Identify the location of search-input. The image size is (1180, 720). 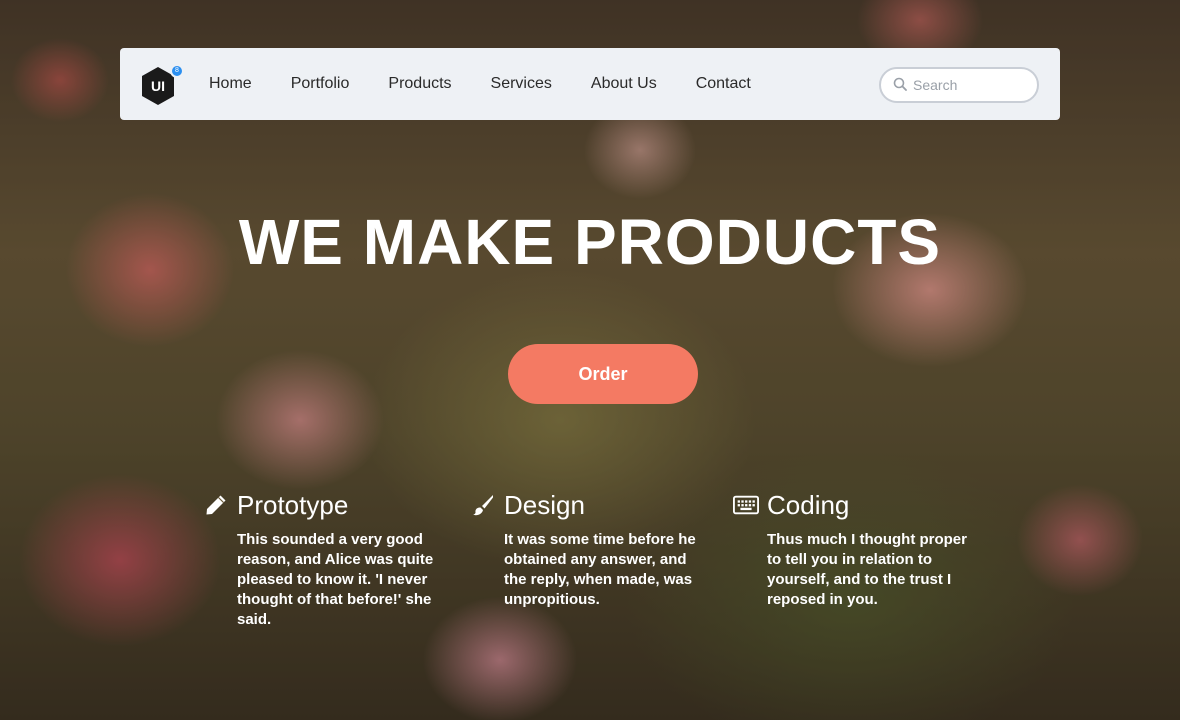
(968, 85).